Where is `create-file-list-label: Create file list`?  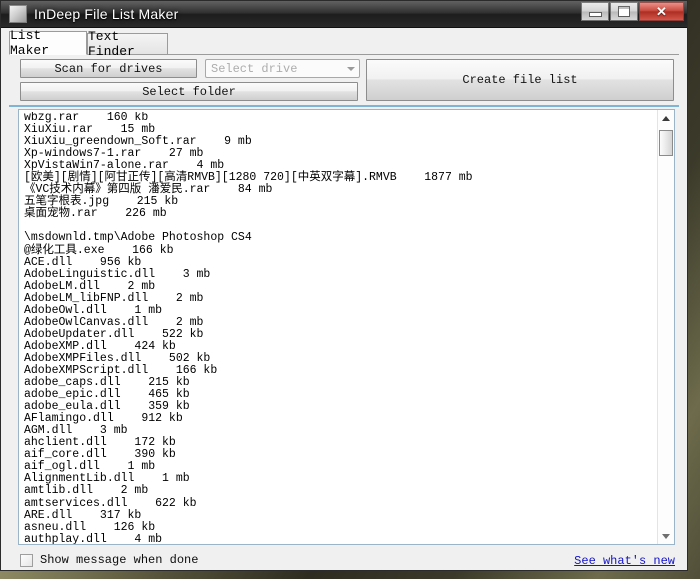
create-file-list-label: Create file list is located at coordinates (520, 80).